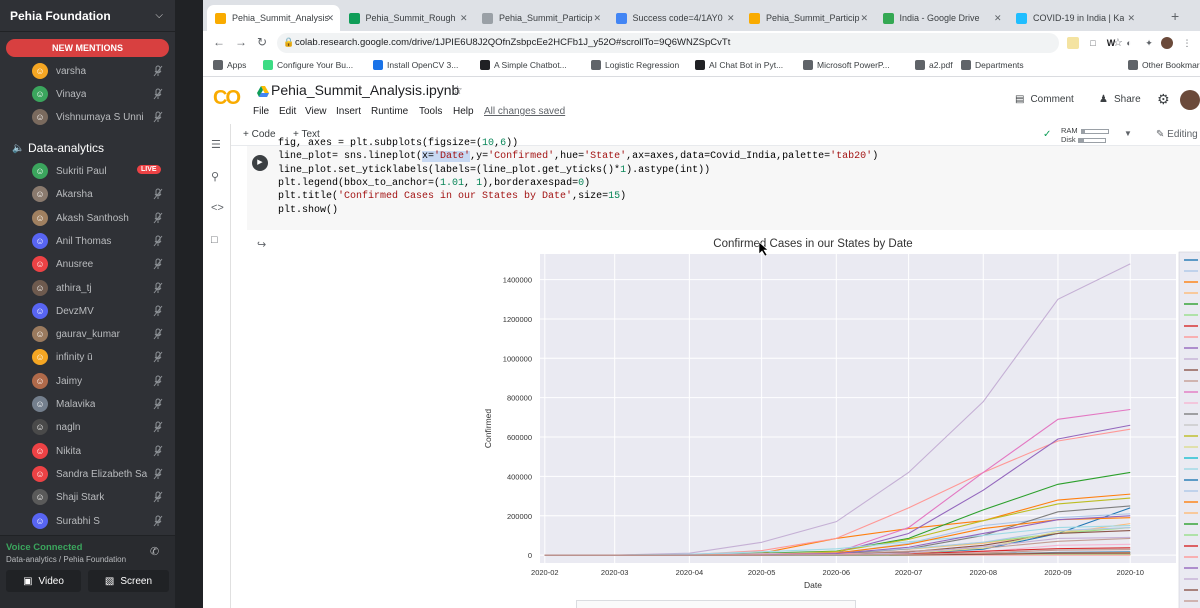  What do you see at coordinates (87, 404) in the screenshot?
I see `voice-member: ☺ Malavika` at bounding box center [87, 404].